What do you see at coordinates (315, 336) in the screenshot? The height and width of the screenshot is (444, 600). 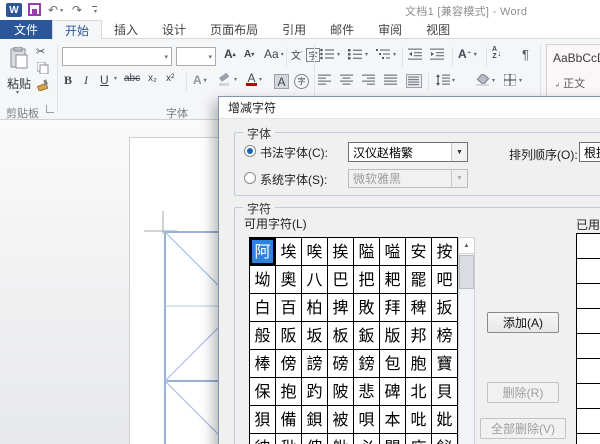 I see `char-cell: 坂` at bounding box center [315, 336].